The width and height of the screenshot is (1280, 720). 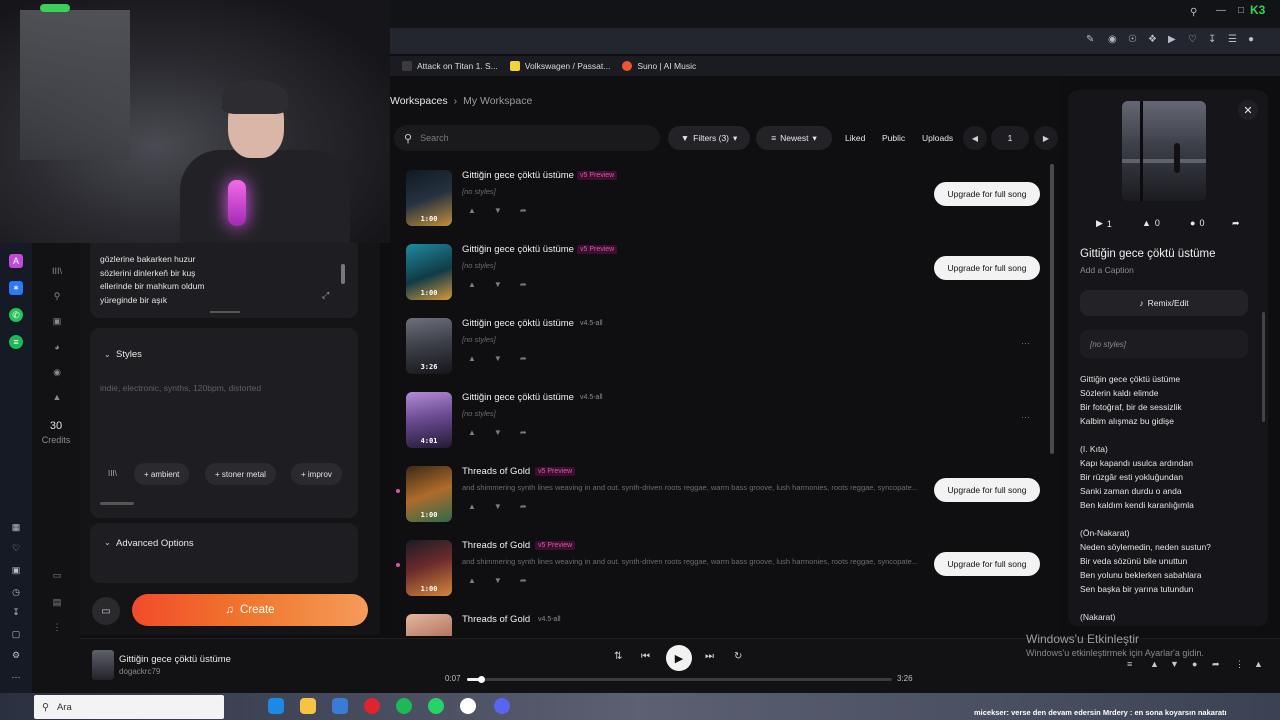 I want to click on next-page-button: ▶, so click(x=1046, y=138).